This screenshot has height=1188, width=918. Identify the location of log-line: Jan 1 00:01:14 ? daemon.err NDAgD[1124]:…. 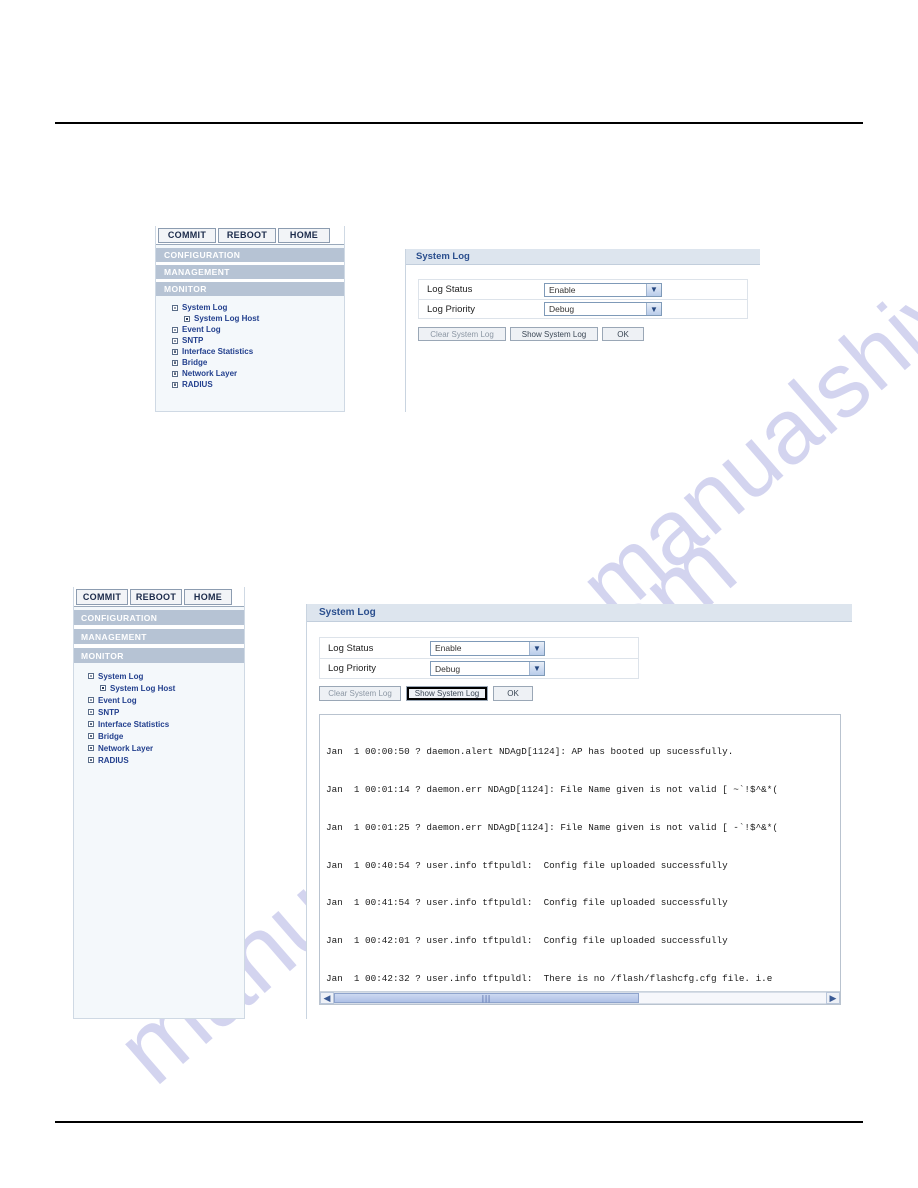
(552, 789).